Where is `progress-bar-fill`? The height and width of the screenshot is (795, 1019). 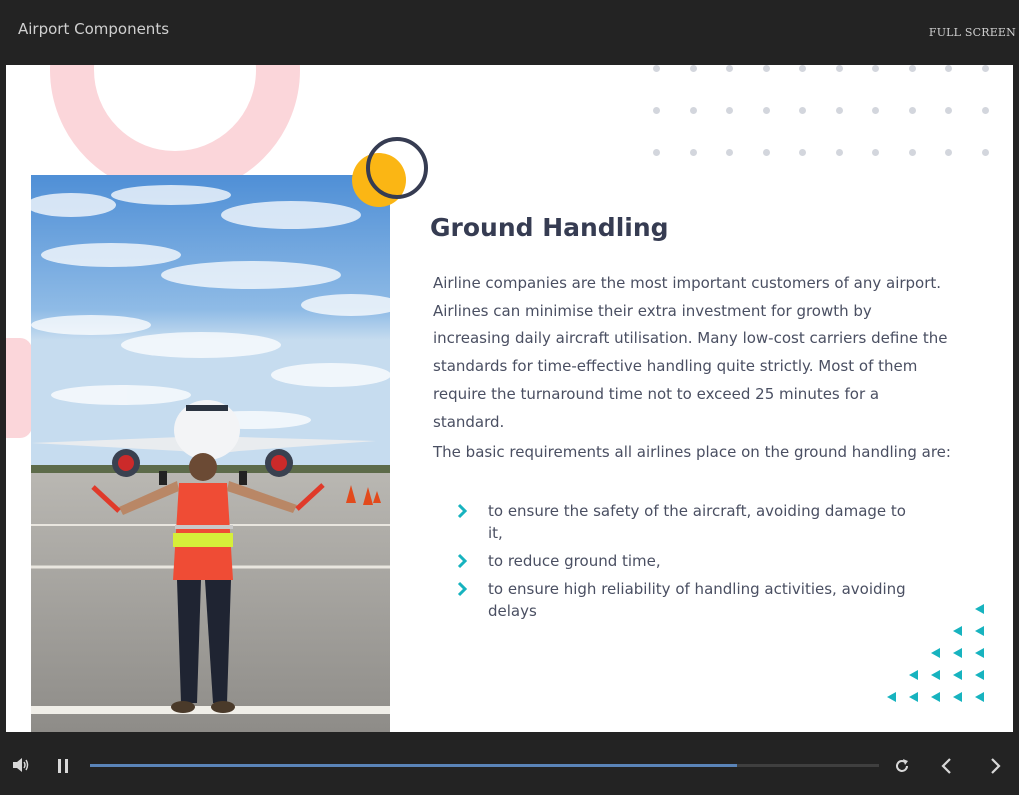
progress-bar-fill is located at coordinates (413, 765).